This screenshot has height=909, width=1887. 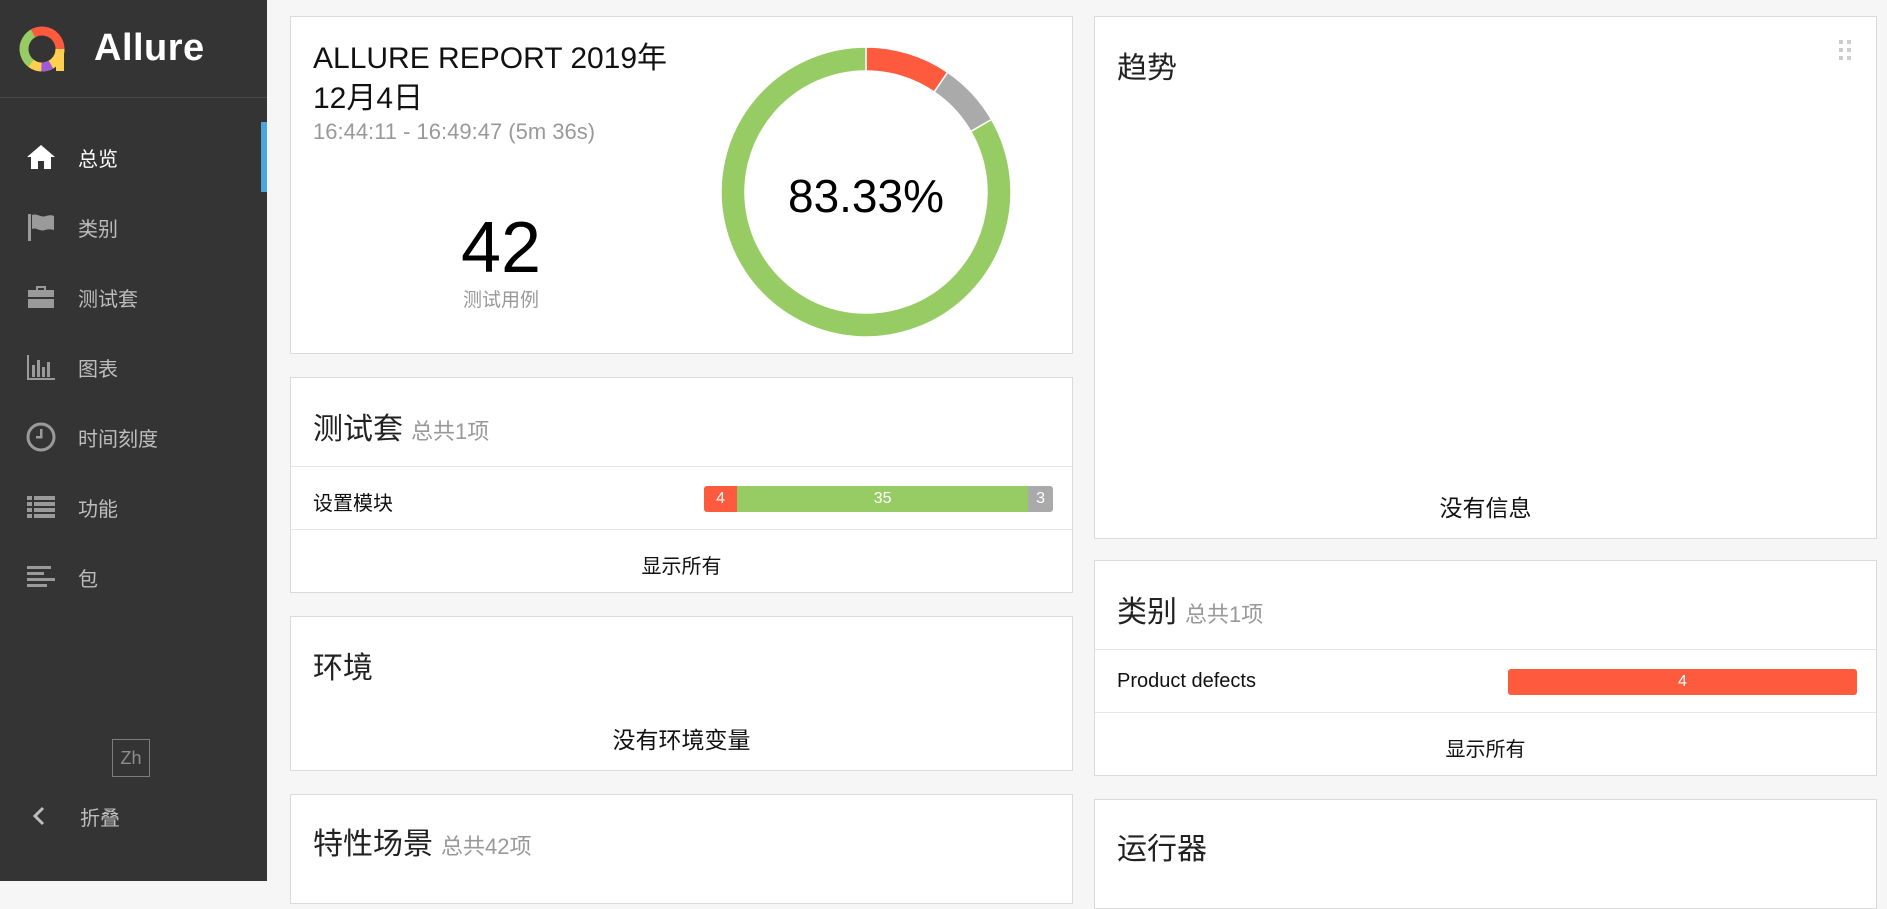 What do you see at coordinates (42, 48) in the screenshot?
I see `allure-logo-icon` at bounding box center [42, 48].